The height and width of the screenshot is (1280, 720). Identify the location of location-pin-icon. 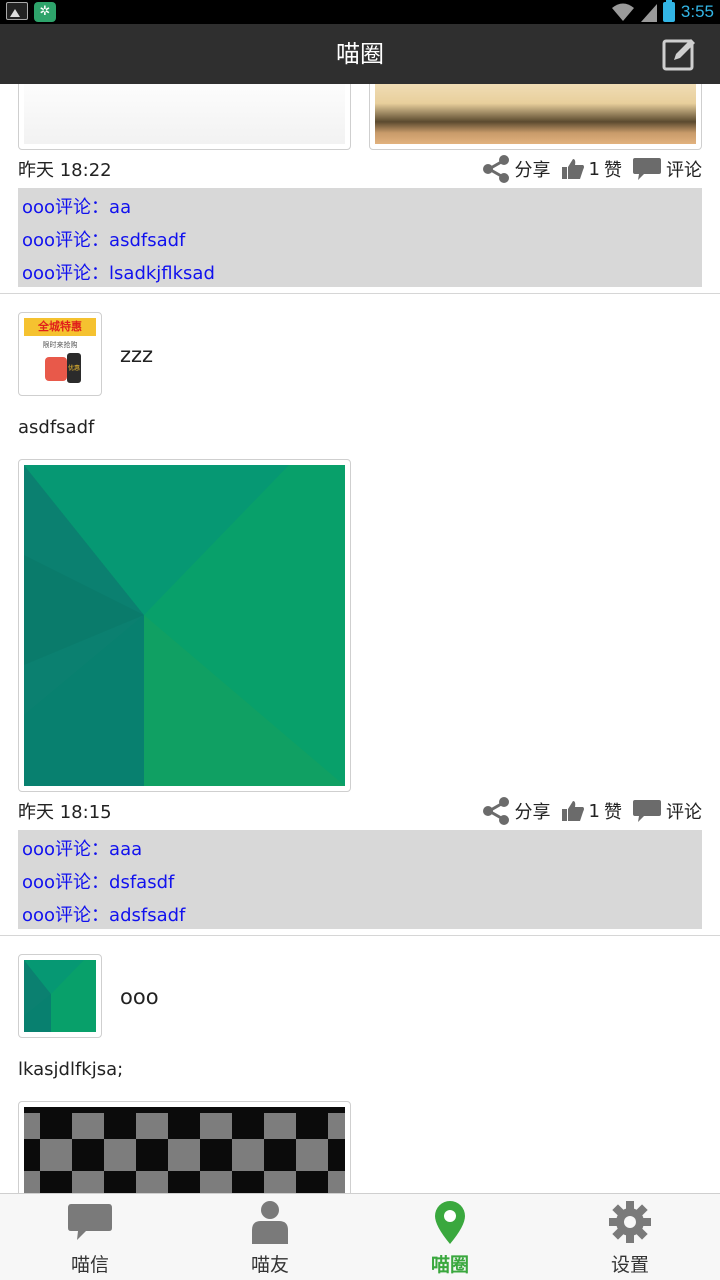
(450, 1222).